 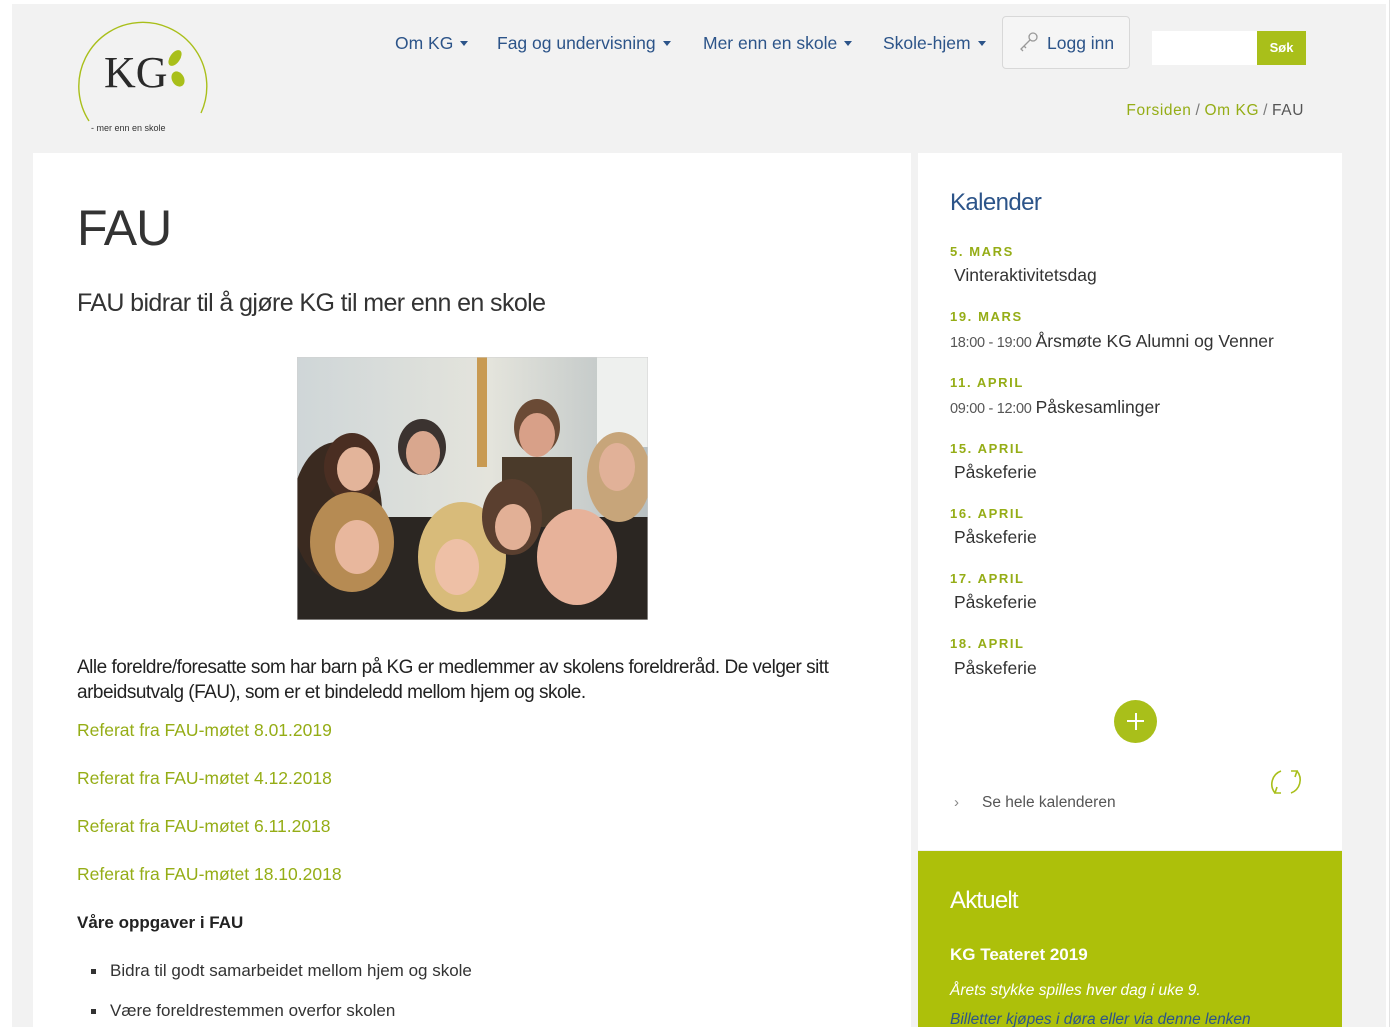 What do you see at coordinates (1075, 990) in the screenshot?
I see `news-text: Årets stykke spilles hver dag i uke 9.` at bounding box center [1075, 990].